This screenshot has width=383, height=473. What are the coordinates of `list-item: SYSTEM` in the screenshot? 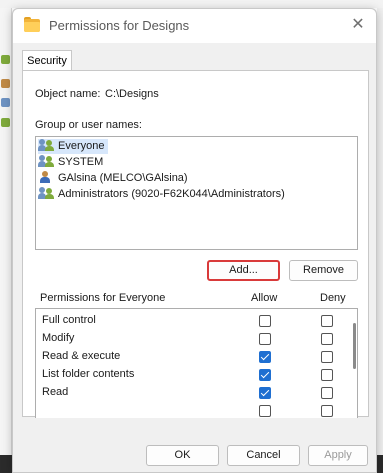 It's located at (70, 162).